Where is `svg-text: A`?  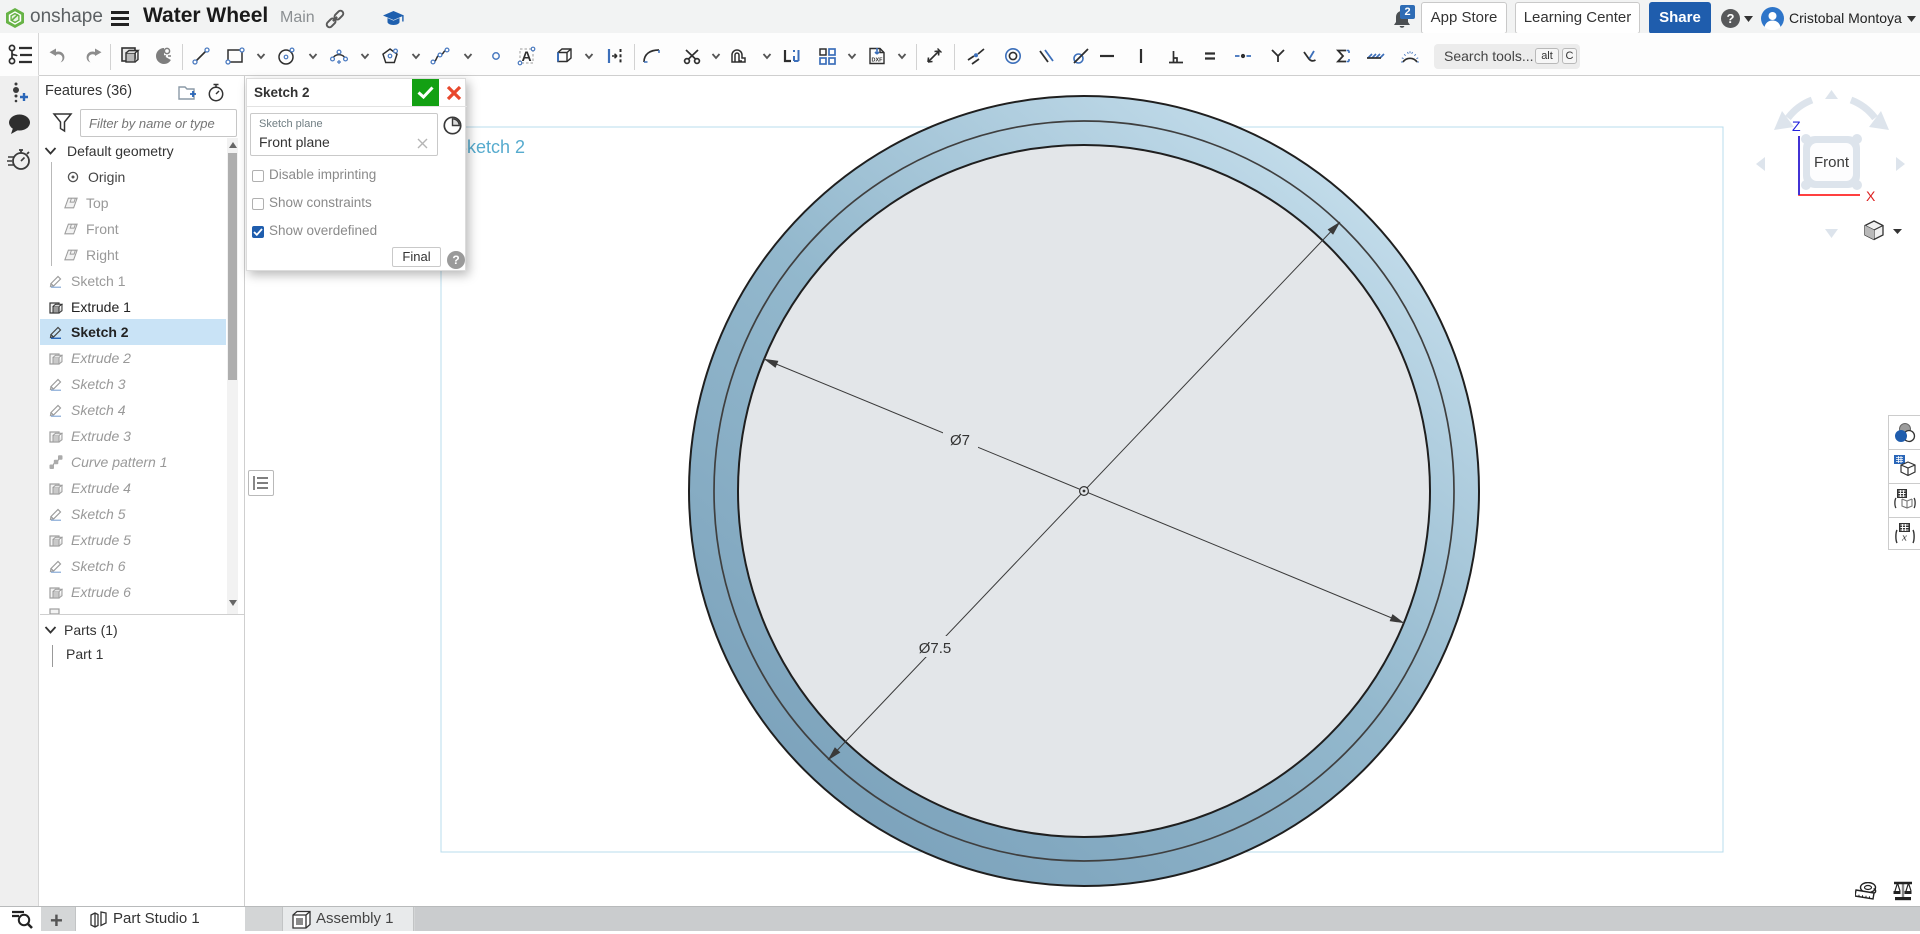
svg-text: A is located at coordinates (526, 56).